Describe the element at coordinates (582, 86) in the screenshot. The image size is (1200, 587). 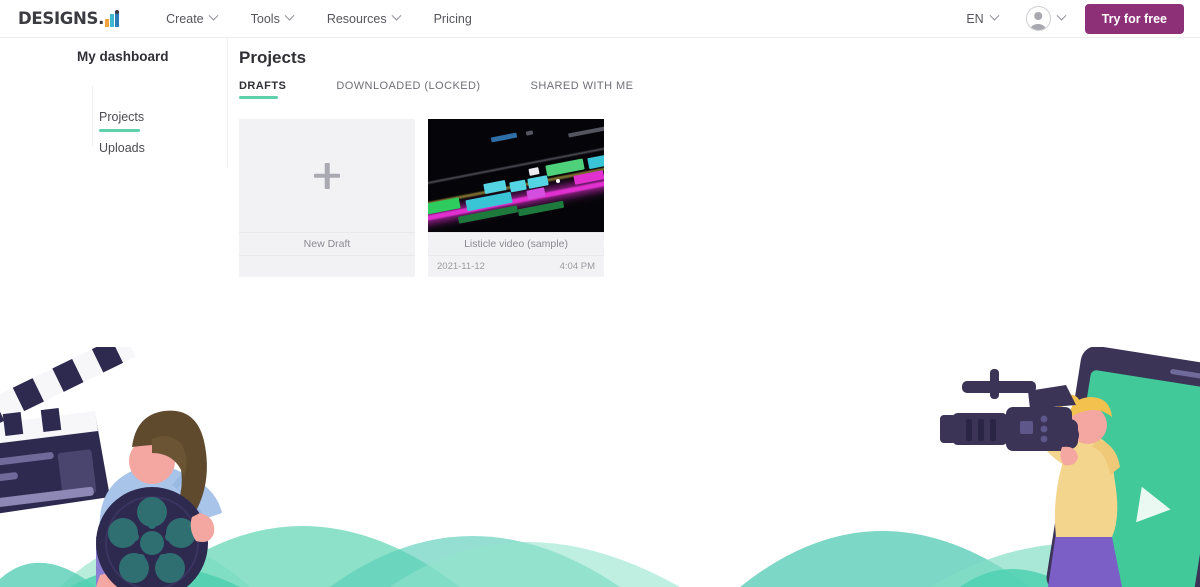
I see `tab-label: SHARED WITH ME` at that location.